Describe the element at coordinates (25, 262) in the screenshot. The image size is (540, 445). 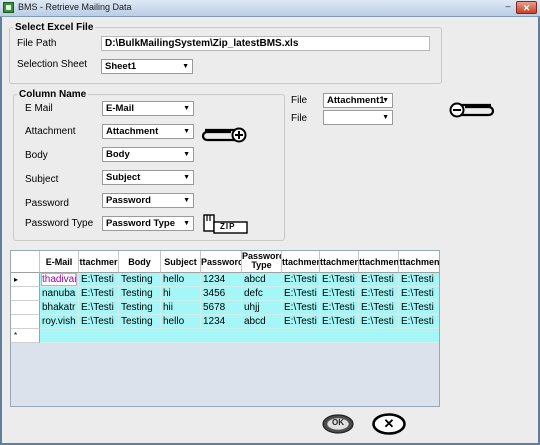
I see `grid-corner-cell` at that location.